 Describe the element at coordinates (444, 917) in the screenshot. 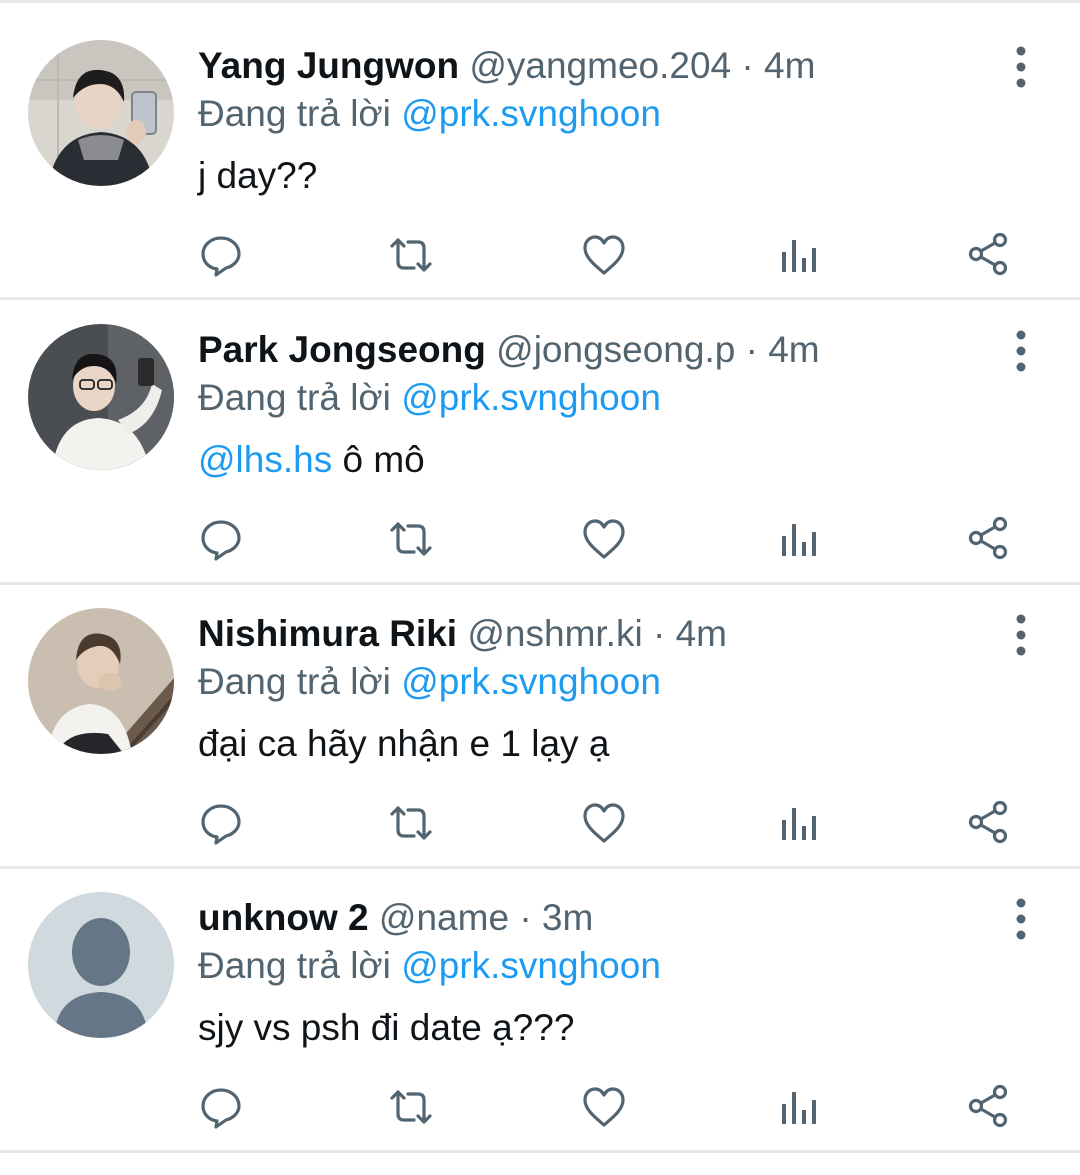

I see `author-handle: @name` at that location.